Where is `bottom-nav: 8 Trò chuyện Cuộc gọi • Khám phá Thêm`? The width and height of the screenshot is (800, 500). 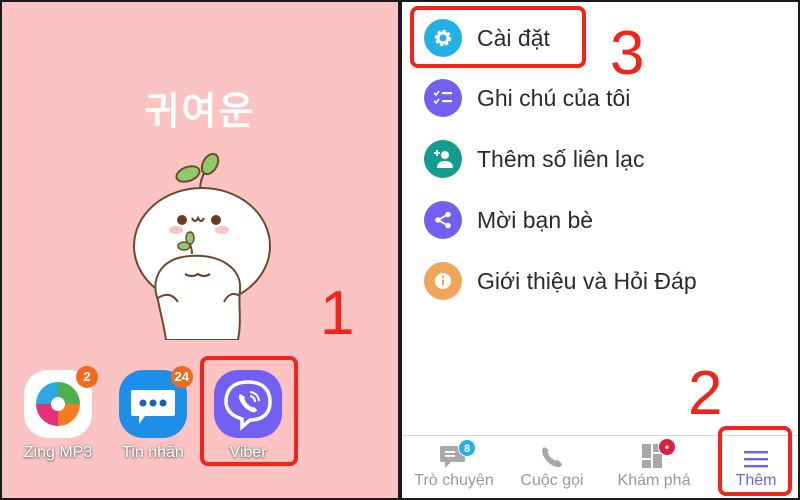 bottom-nav: 8 Trò chuyện Cuộc gọi • Khám phá Thêm is located at coordinates (600, 462).